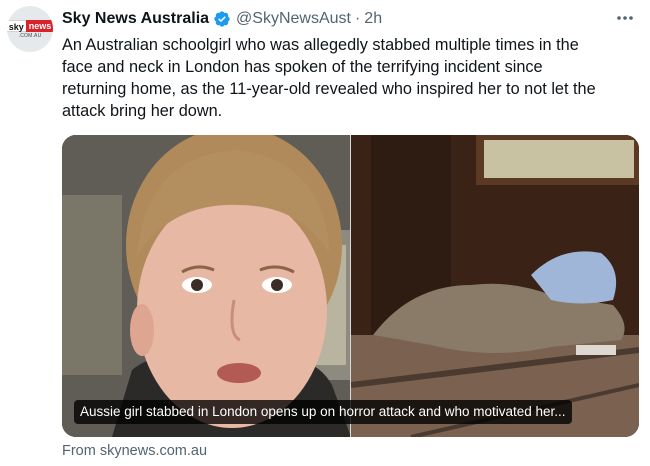  What do you see at coordinates (30, 35) in the screenshot?
I see `logo-sub-text: .COM.AU` at bounding box center [30, 35].